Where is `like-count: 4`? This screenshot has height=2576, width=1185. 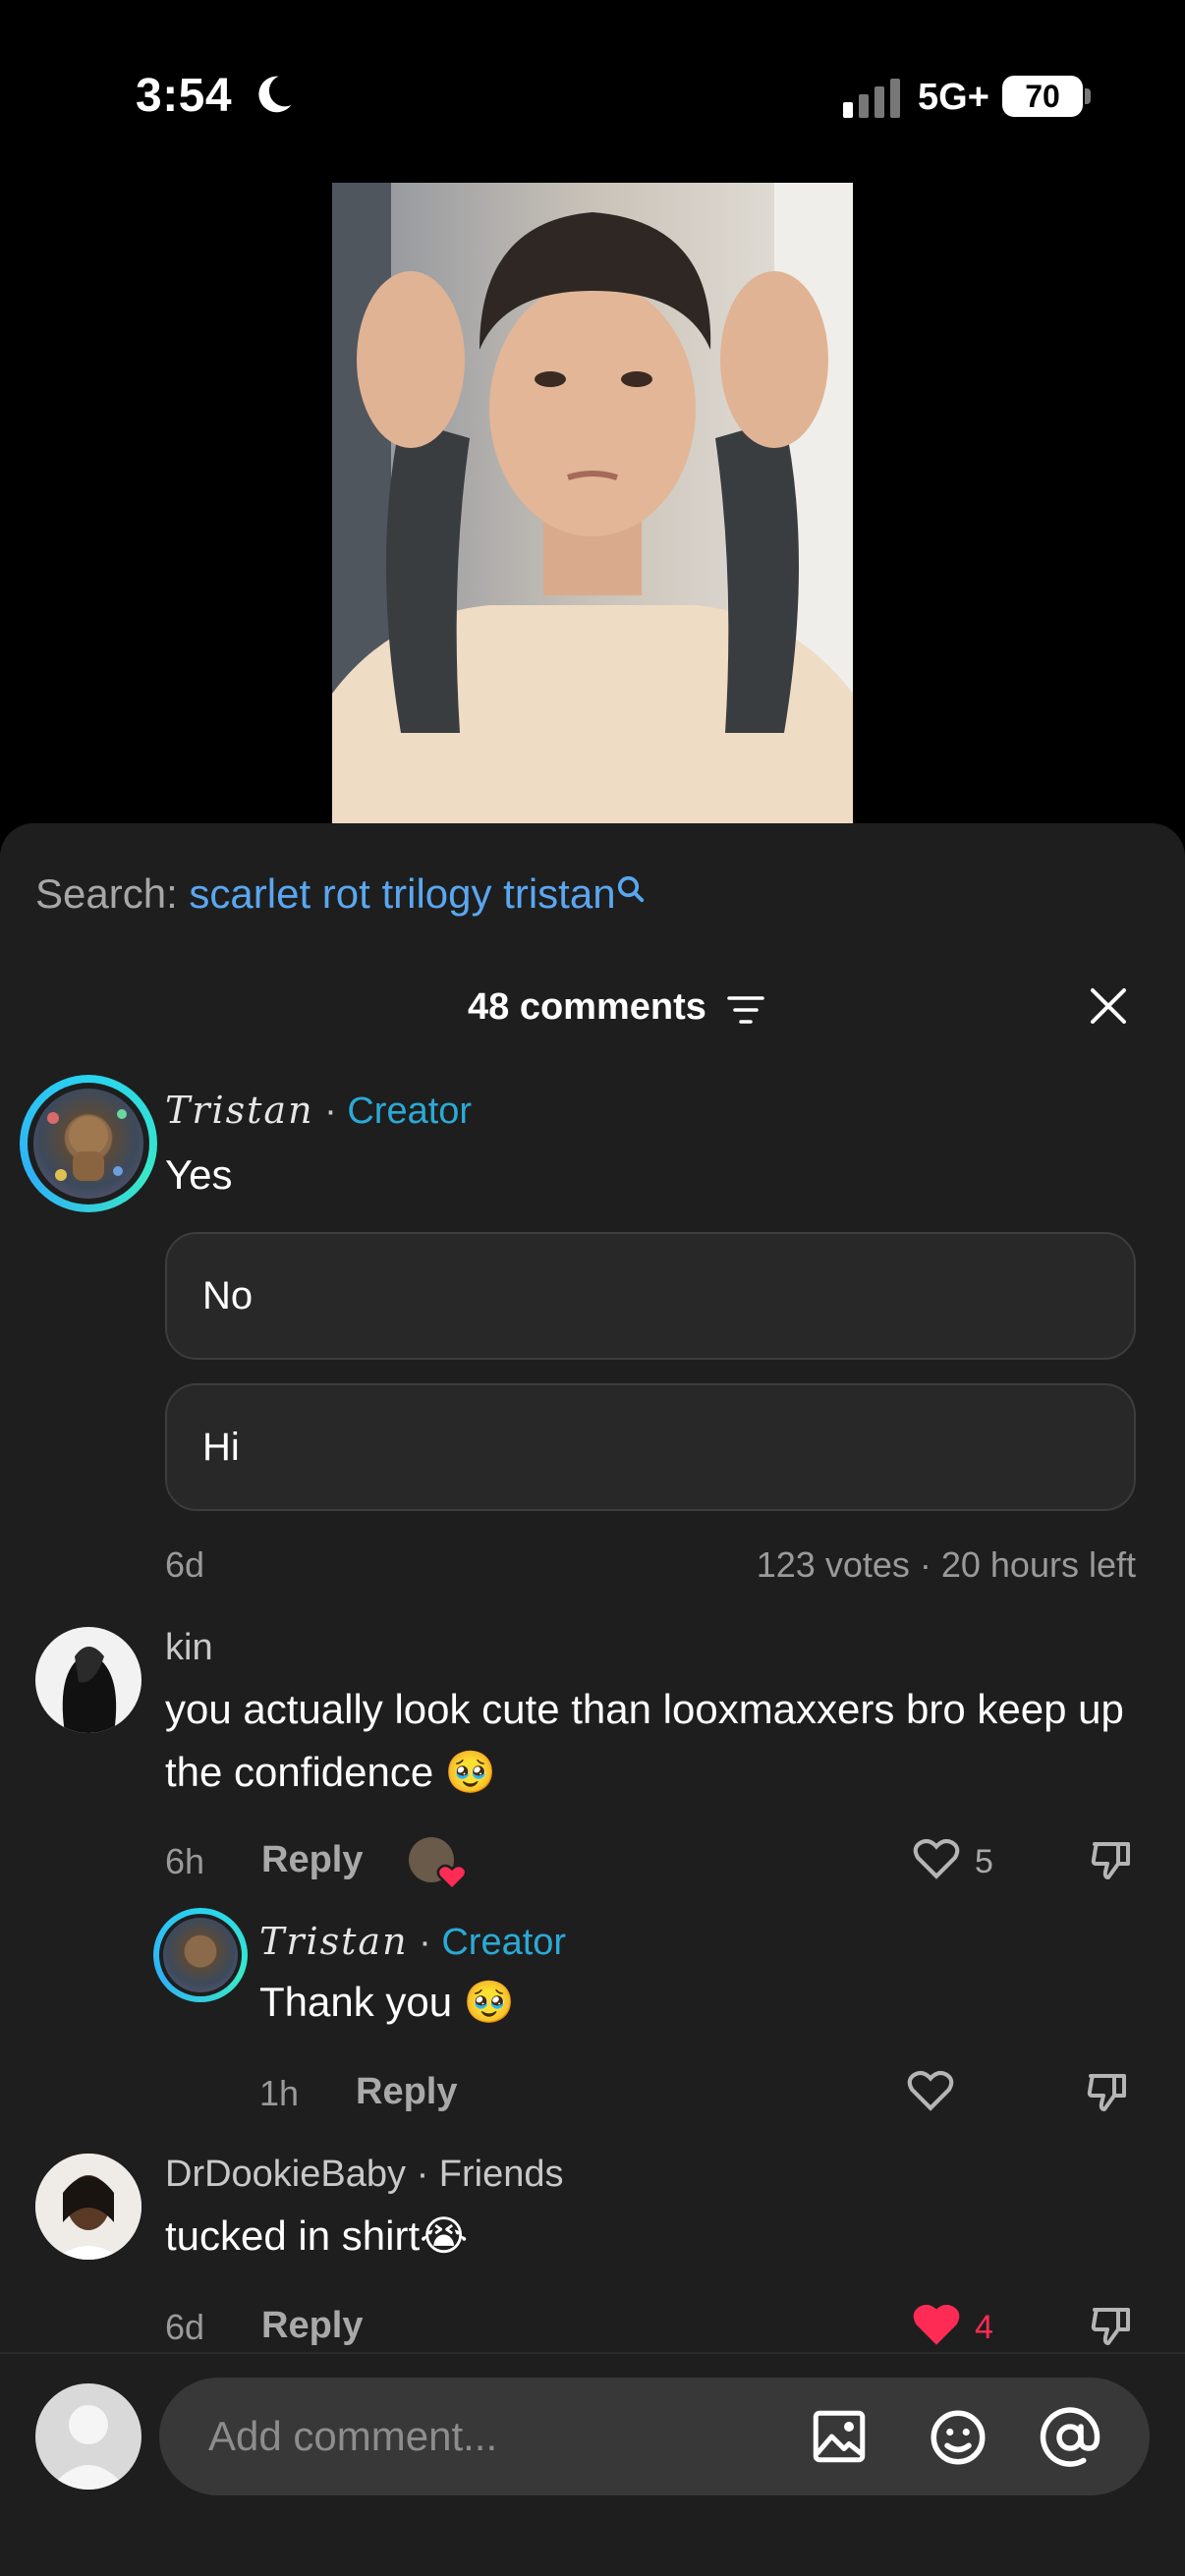 like-count: 4 is located at coordinates (984, 2327).